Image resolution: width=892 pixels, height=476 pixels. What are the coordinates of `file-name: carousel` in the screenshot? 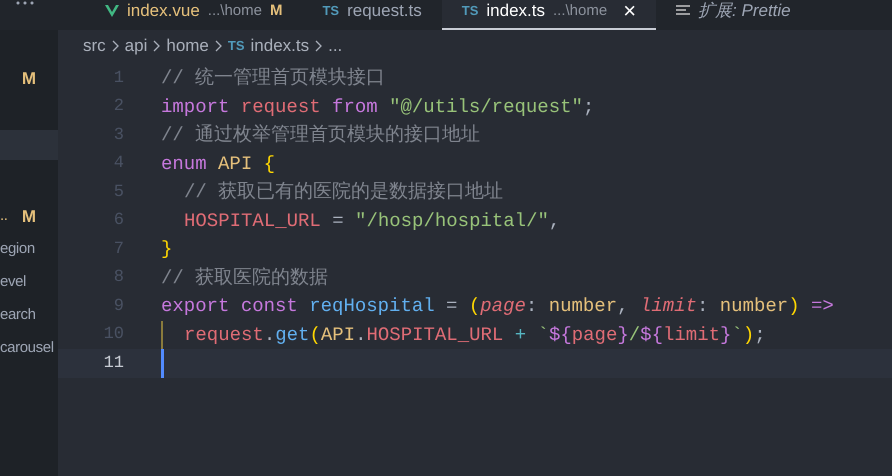 It's located at (27, 348).